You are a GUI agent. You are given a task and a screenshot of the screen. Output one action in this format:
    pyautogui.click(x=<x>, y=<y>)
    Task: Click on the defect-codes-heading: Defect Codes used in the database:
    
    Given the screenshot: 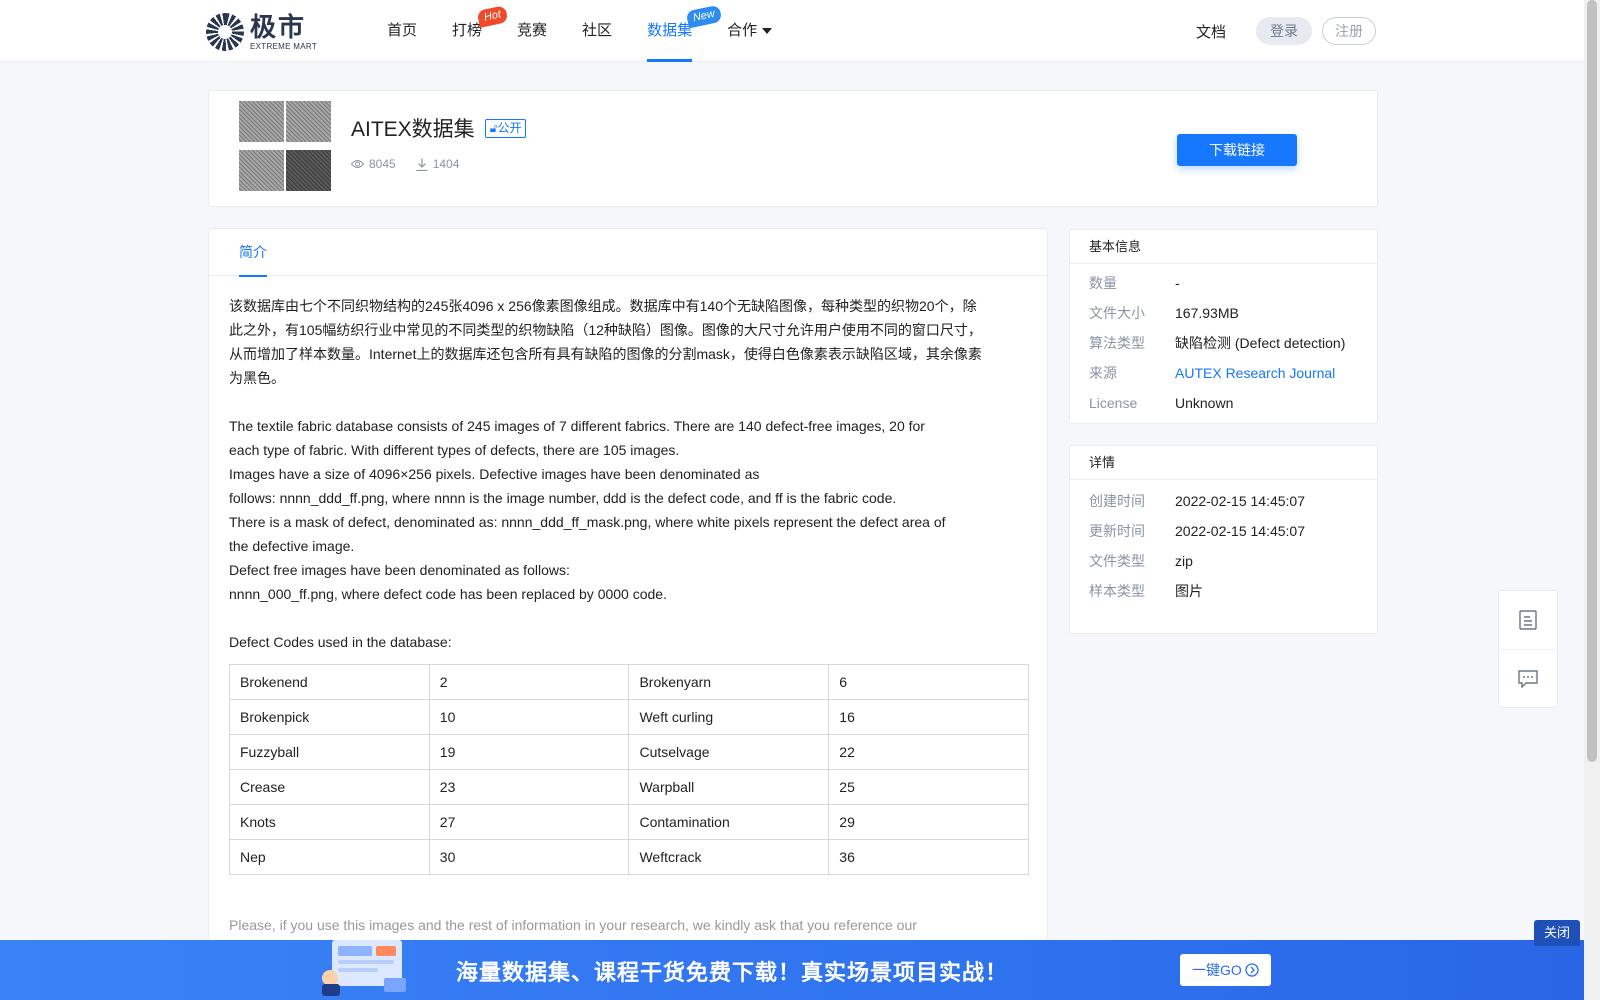 What is the action you would take?
    pyautogui.click(x=340, y=642)
    